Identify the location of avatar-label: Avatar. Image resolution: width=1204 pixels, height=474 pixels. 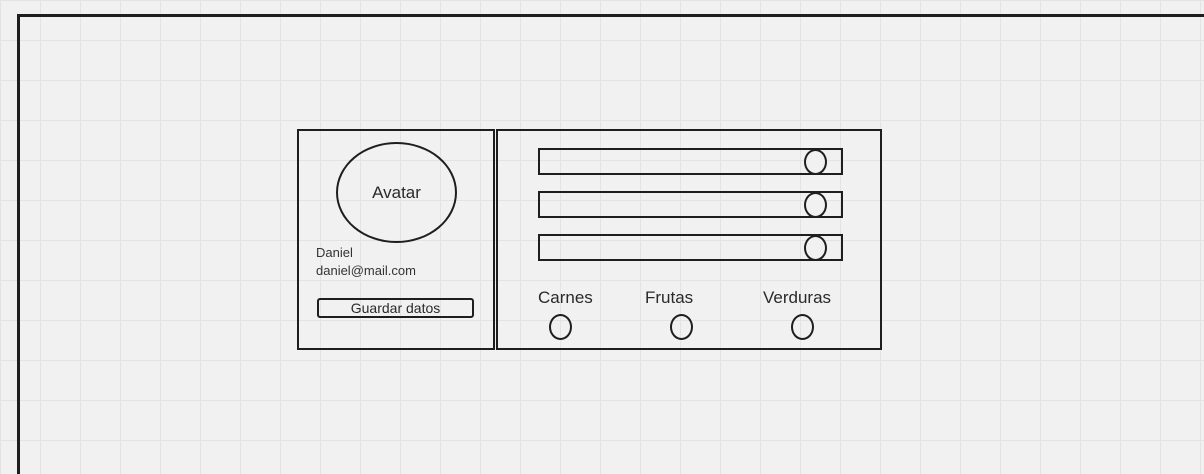
(396, 192).